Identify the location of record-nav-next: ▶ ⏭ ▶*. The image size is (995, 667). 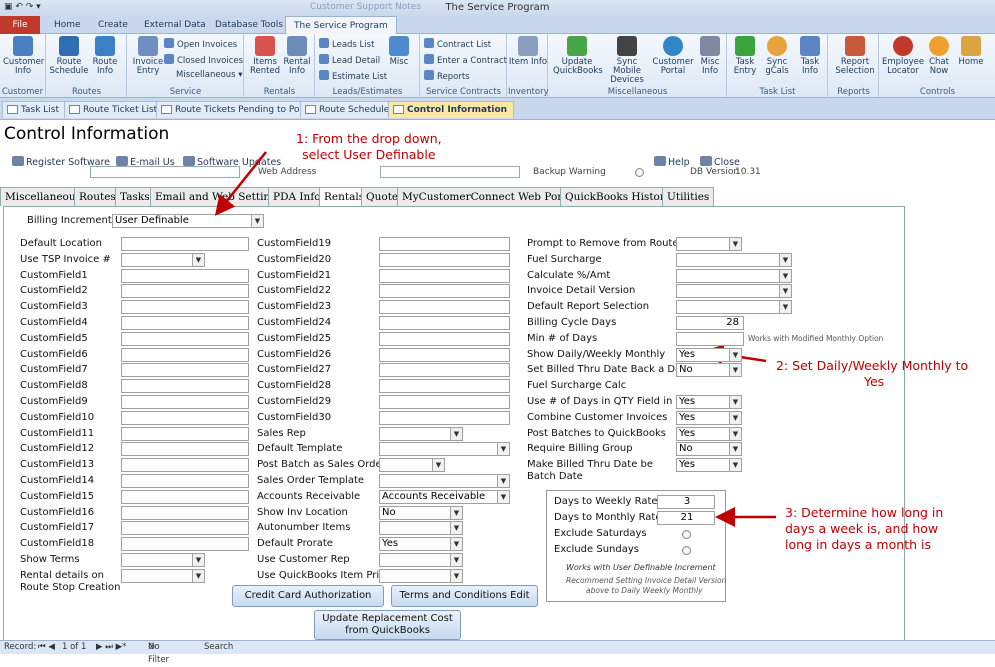
(111, 647).